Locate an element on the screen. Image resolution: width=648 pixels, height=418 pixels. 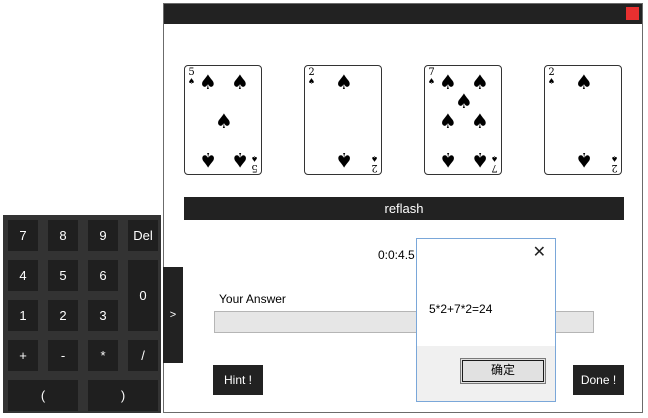
dialog-footer: 确定 is located at coordinates (486, 373).